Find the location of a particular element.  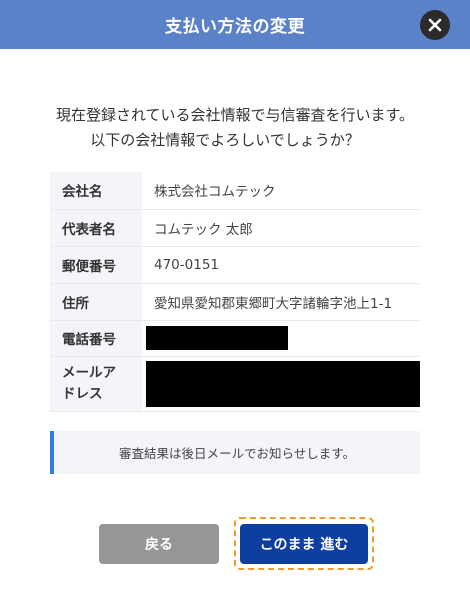

table-row: メールアドレス is located at coordinates (235, 384).